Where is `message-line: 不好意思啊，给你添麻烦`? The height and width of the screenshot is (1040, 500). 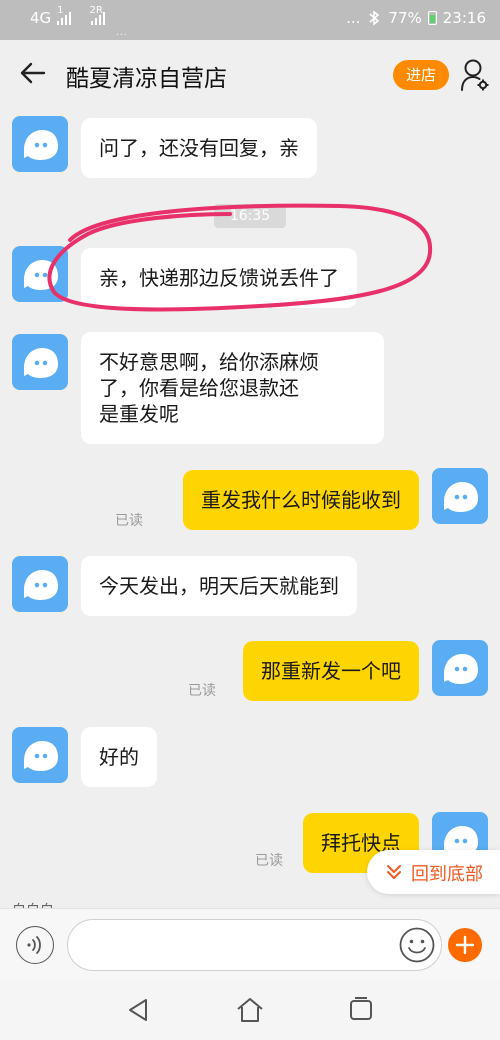 message-line: 不好意思啊，给你添麻烦 is located at coordinates (209, 362).